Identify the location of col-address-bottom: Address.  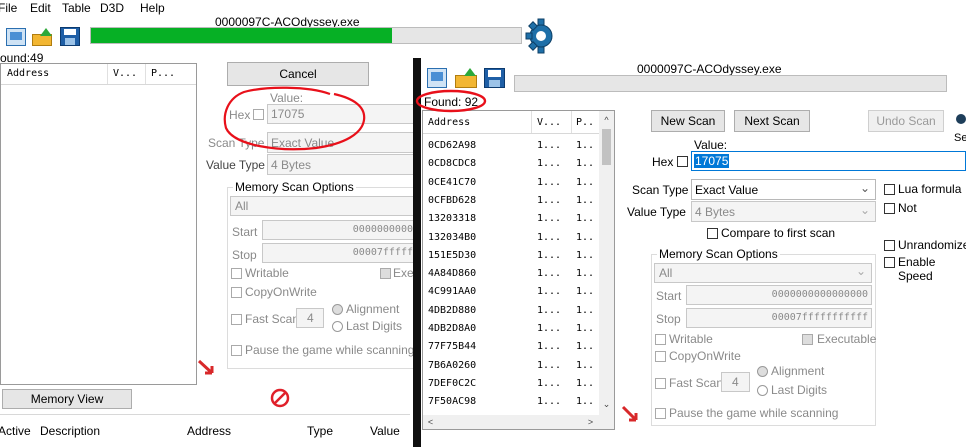
(209, 431).